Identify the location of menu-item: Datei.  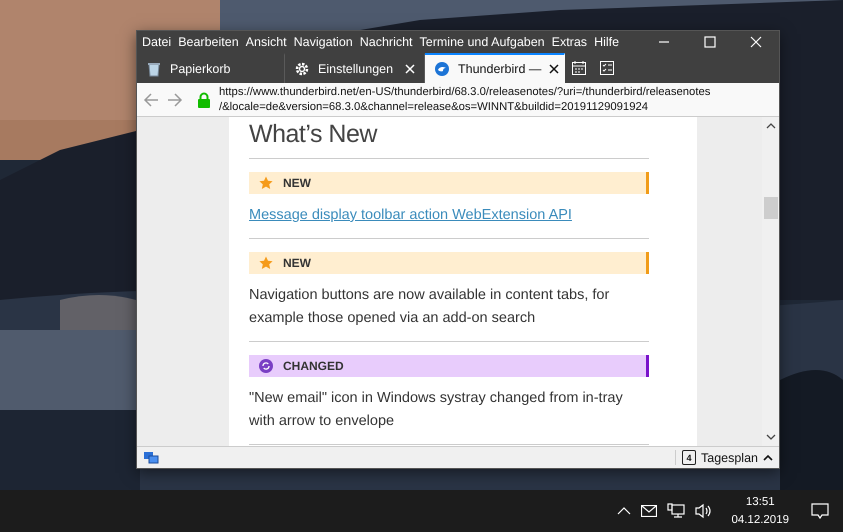
(157, 42).